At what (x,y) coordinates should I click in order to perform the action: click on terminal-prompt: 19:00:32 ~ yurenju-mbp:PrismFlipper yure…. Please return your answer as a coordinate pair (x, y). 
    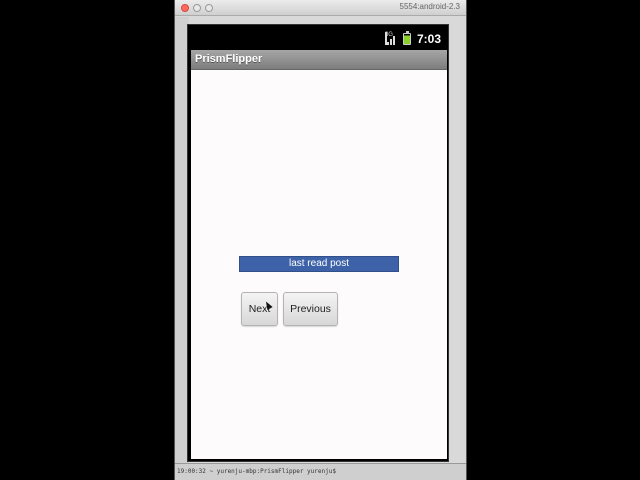
    Looking at the image, I should click on (320, 471).